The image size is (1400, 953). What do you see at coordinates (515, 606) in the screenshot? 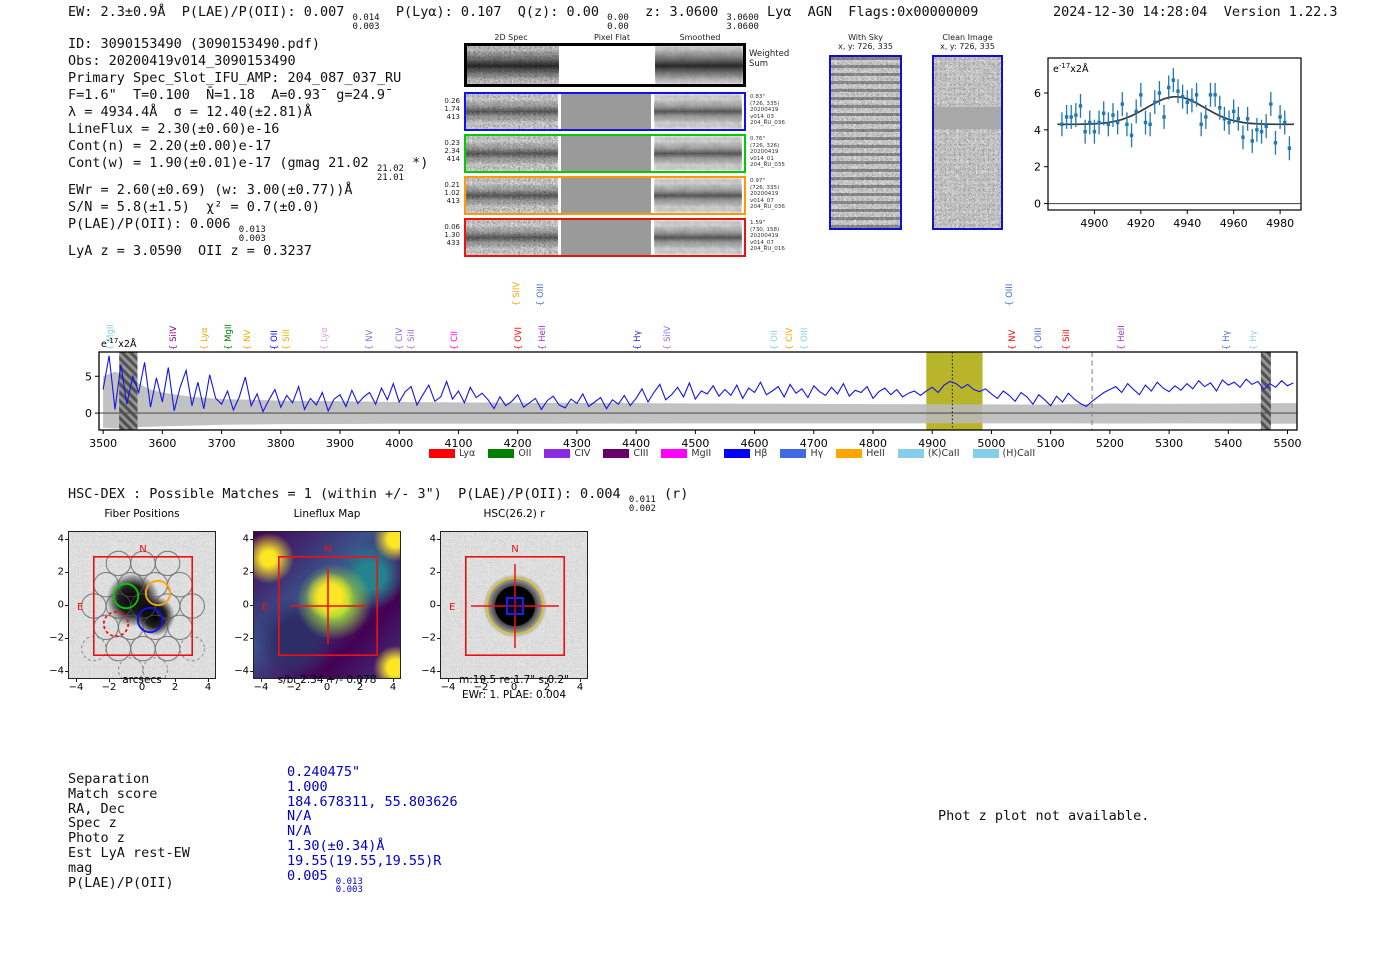
I see `detection-box` at bounding box center [515, 606].